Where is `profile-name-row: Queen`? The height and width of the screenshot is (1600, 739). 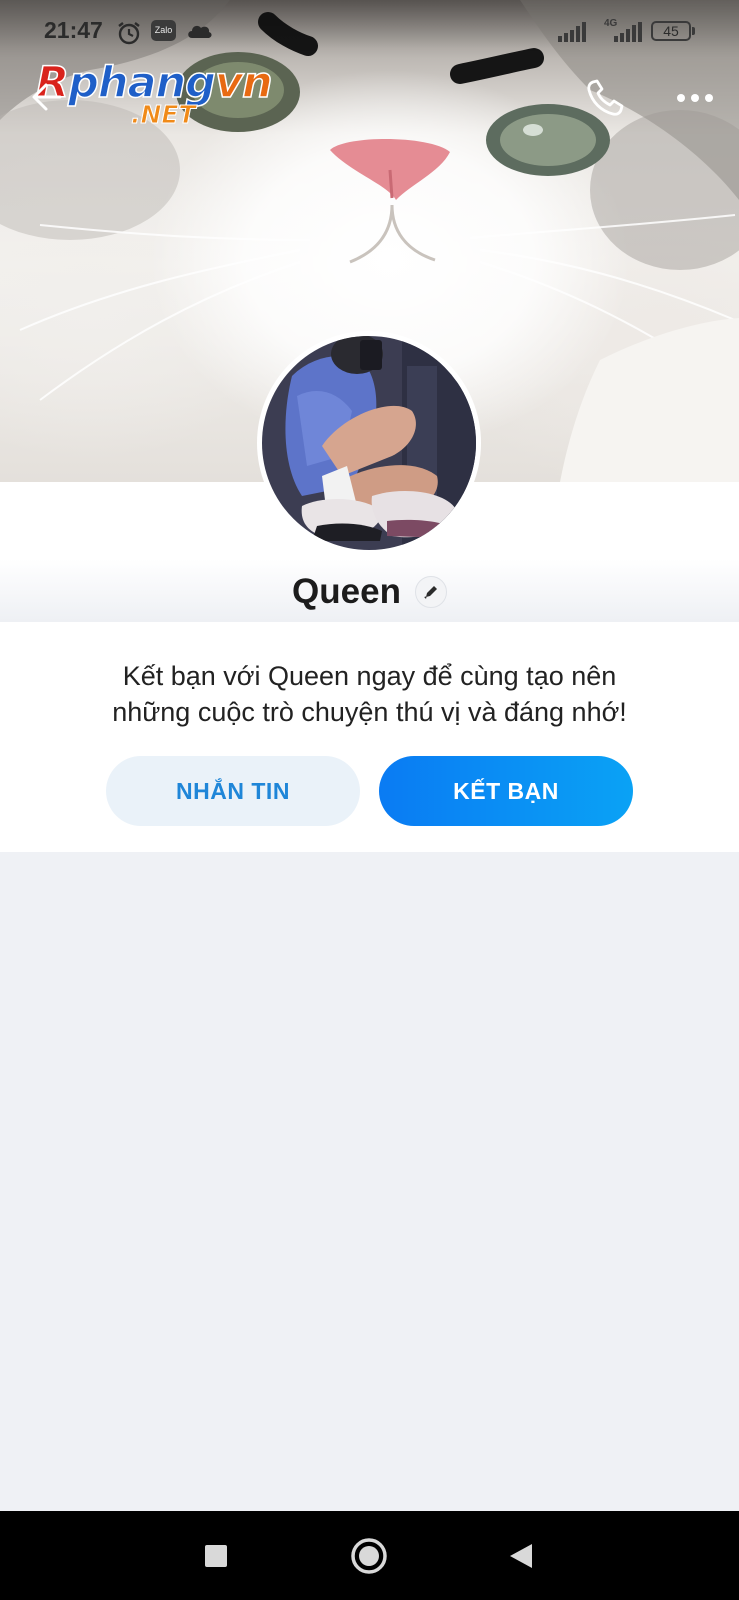
profile-name-row: Queen is located at coordinates (369, 592).